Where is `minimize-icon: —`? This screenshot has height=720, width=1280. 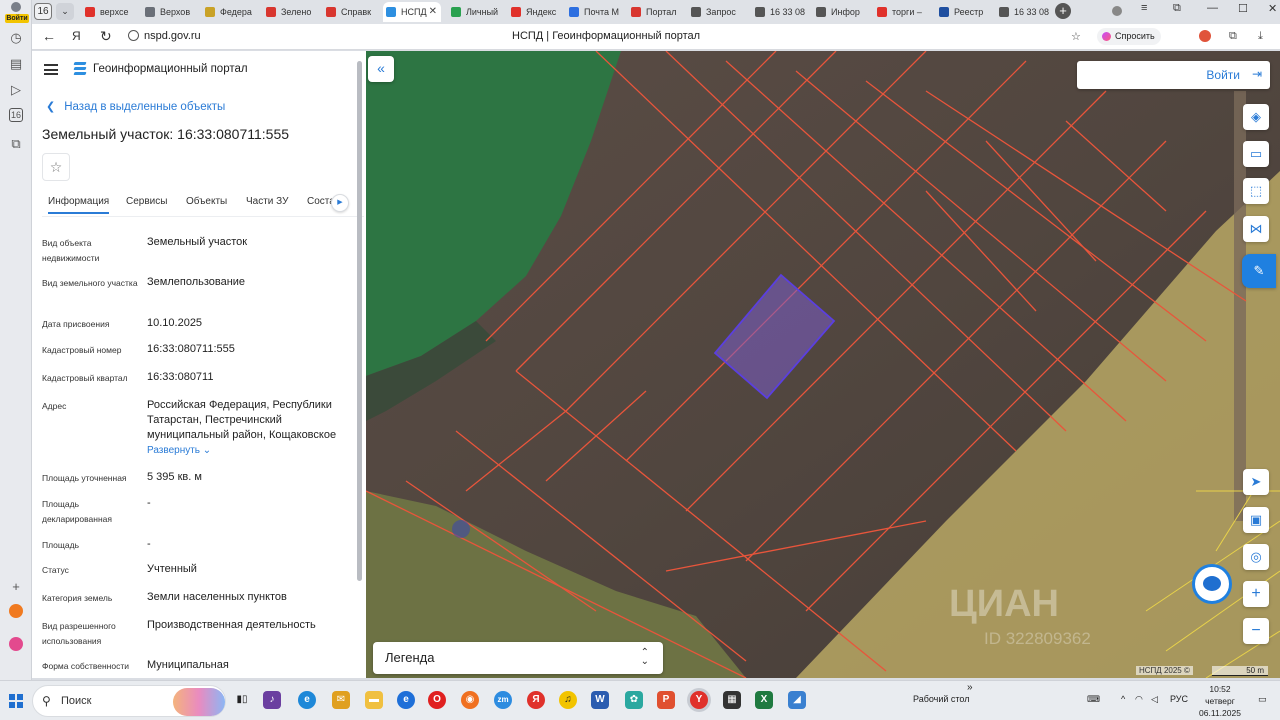 minimize-icon: — is located at coordinates (1212, 8).